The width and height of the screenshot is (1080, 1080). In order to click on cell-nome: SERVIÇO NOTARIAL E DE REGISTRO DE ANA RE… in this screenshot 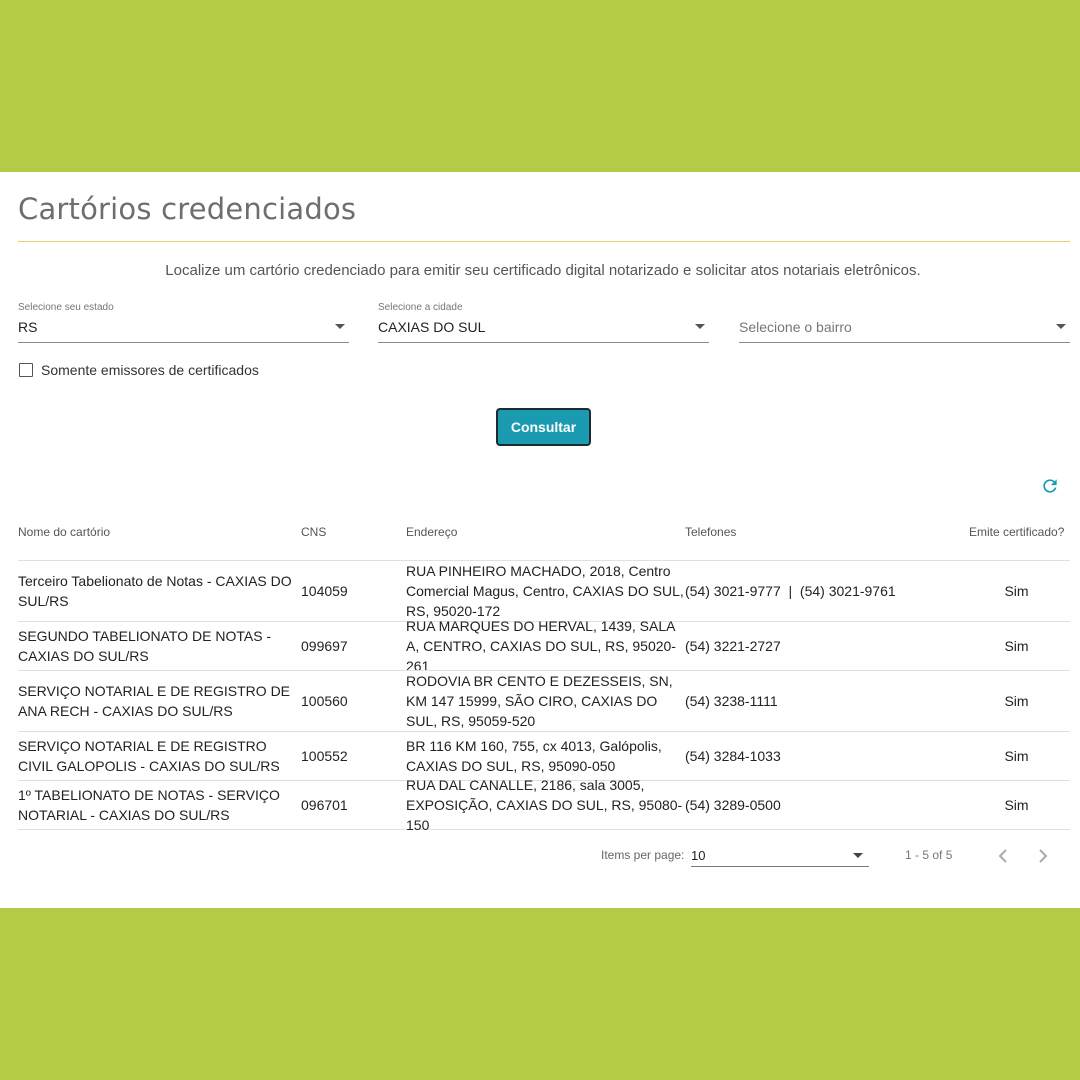, I will do `click(154, 701)`.